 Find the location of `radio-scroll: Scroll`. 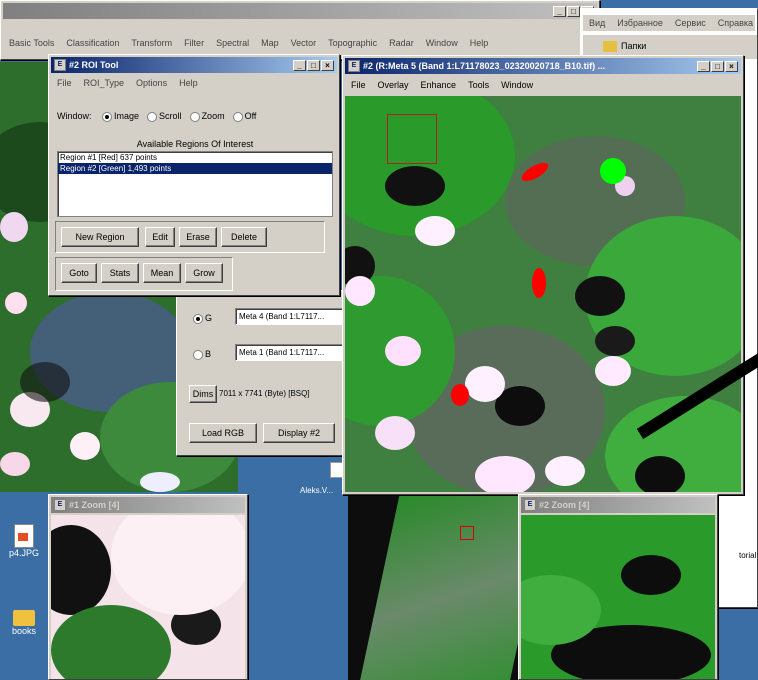

radio-scroll: Scroll is located at coordinates (164, 116).